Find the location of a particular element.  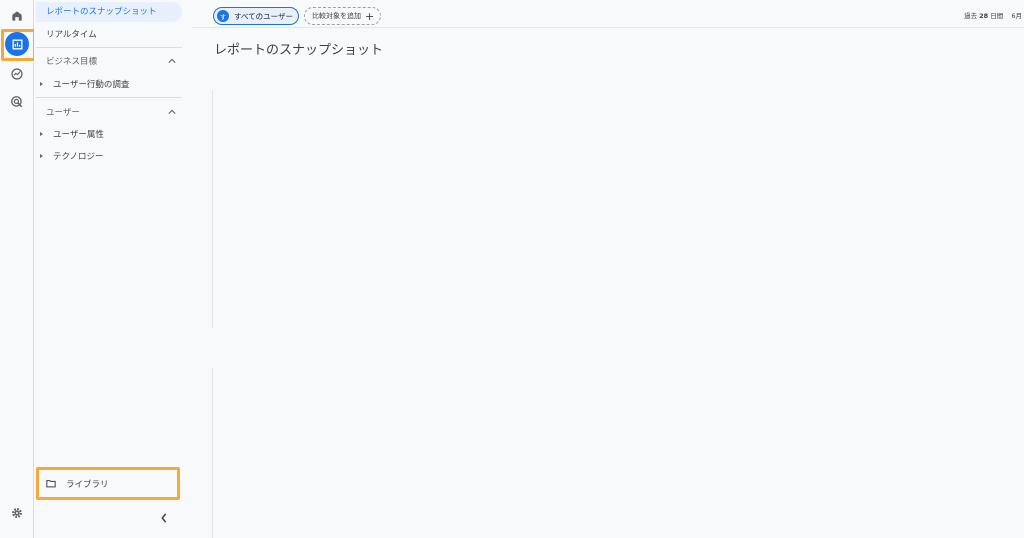

folder-icon is located at coordinates (51, 484).